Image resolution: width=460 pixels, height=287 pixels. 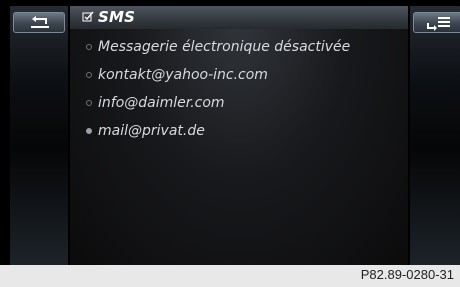 I want to click on menu-submenu-icon, so click(x=438, y=24).